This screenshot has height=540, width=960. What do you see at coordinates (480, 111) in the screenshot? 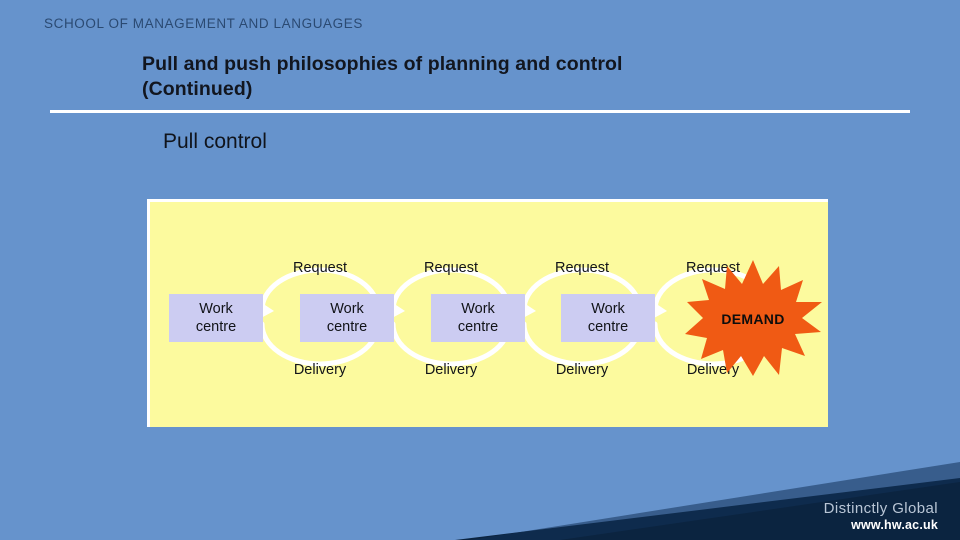
I see `title-divider` at bounding box center [480, 111].